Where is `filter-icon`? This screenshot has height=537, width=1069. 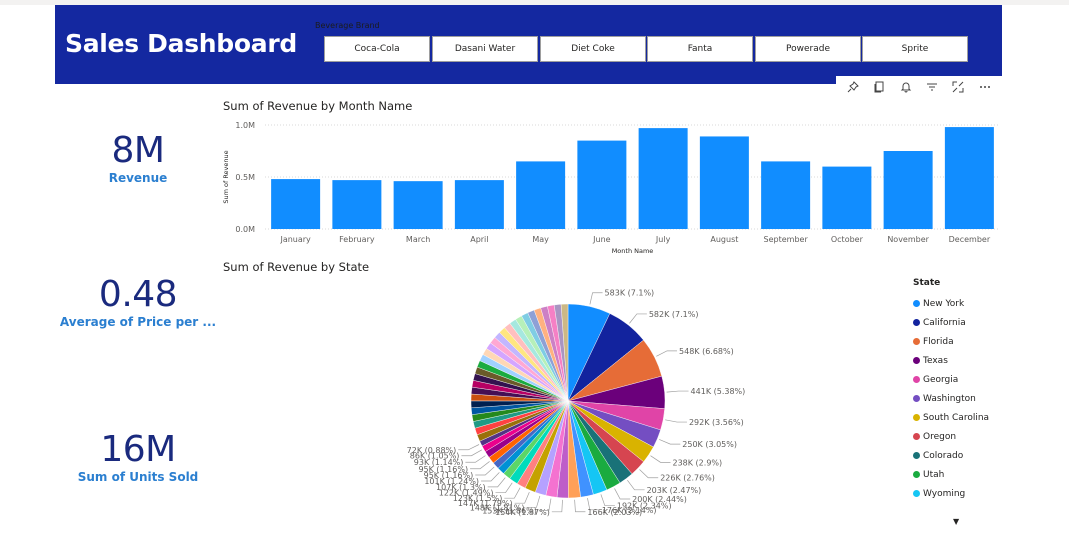
filter-icon is located at coordinates (932, 87).